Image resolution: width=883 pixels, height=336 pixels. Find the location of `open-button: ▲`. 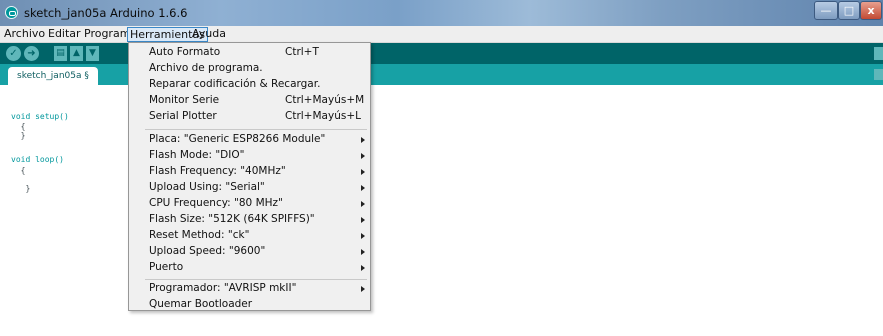

open-button: ▲ is located at coordinates (76, 53).